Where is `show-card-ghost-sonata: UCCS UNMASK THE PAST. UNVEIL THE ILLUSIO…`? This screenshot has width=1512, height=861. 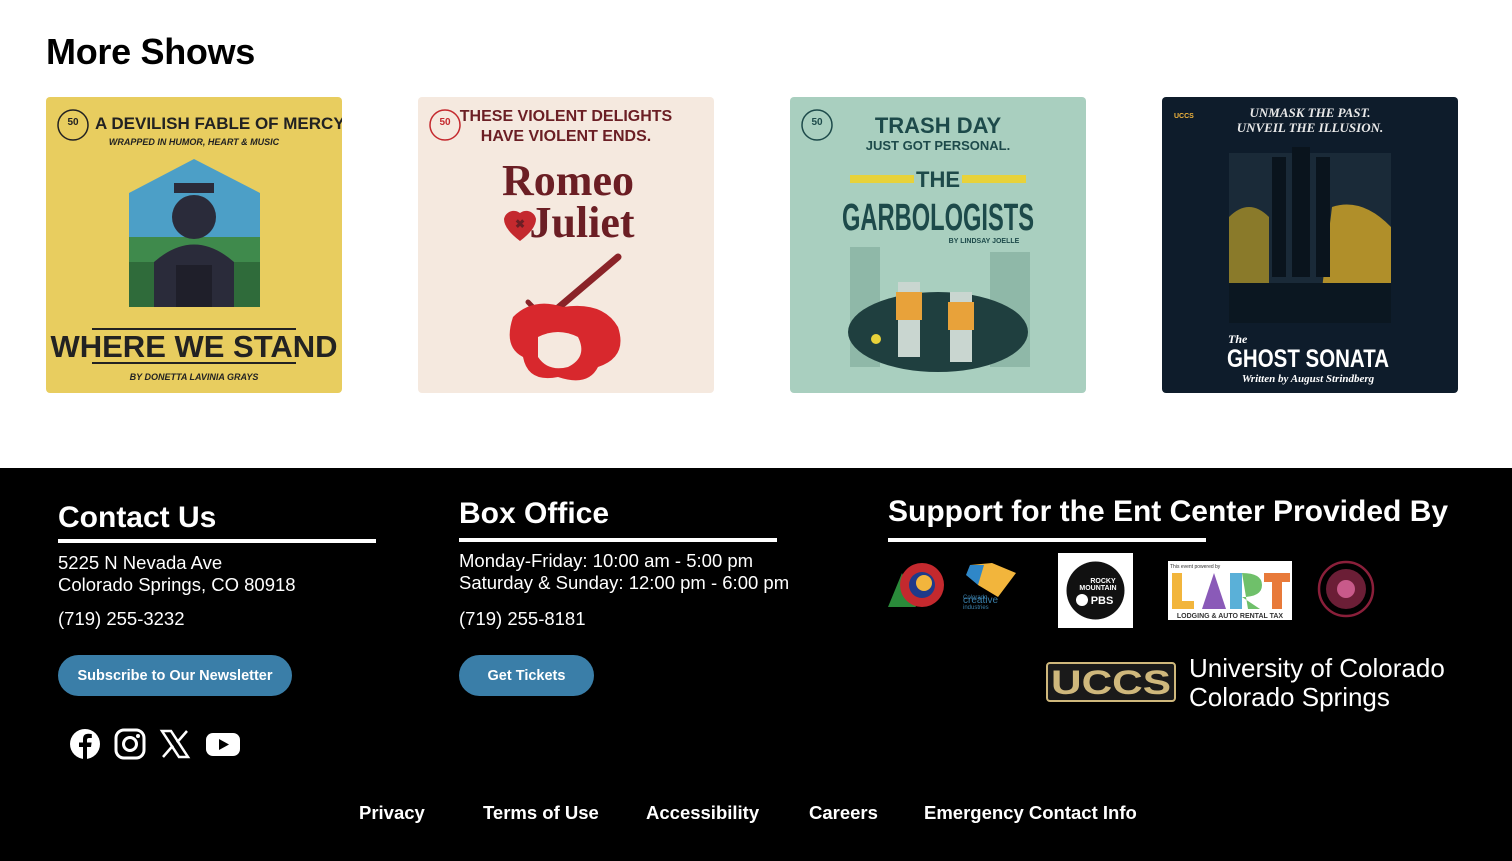
show-card-ghost-sonata: UCCS UNMASK THE PAST. UNVEIL THE ILLUSIO… is located at coordinates (1310, 245).